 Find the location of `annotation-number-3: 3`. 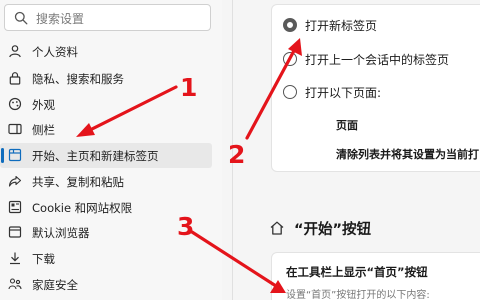

annotation-number-3: 3 is located at coordinates (186, 226).